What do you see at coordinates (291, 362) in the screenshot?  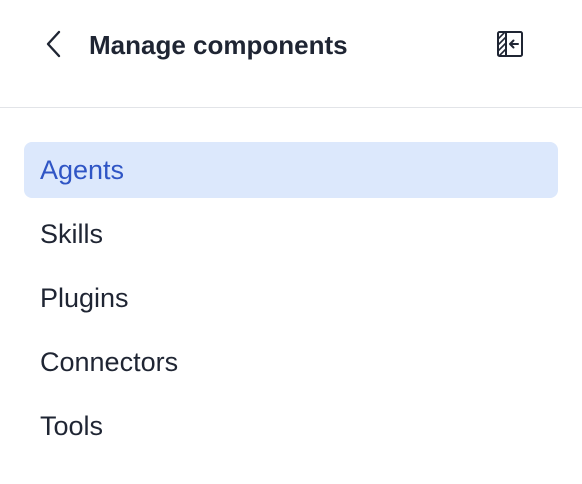 I see `nav-item-connectors: Connectors` at bounding box center [291, 362].